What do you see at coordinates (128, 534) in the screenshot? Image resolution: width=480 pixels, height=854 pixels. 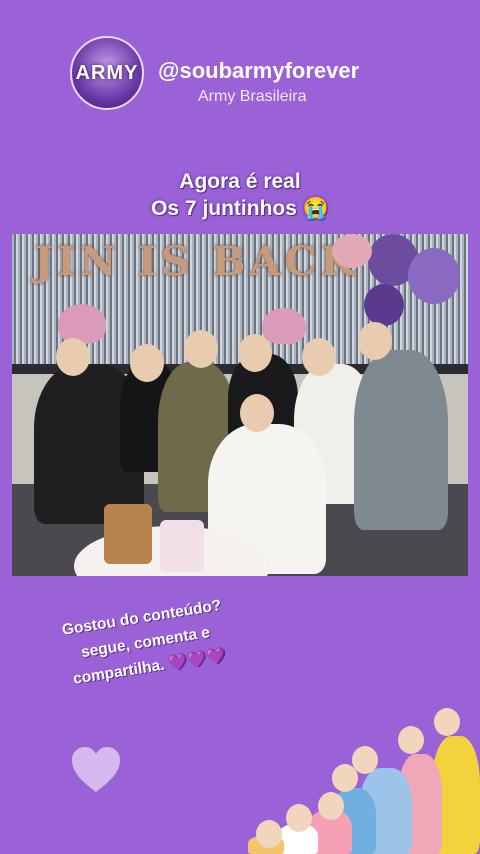 I see `dessert-stand` at bounding box center [128, 534].